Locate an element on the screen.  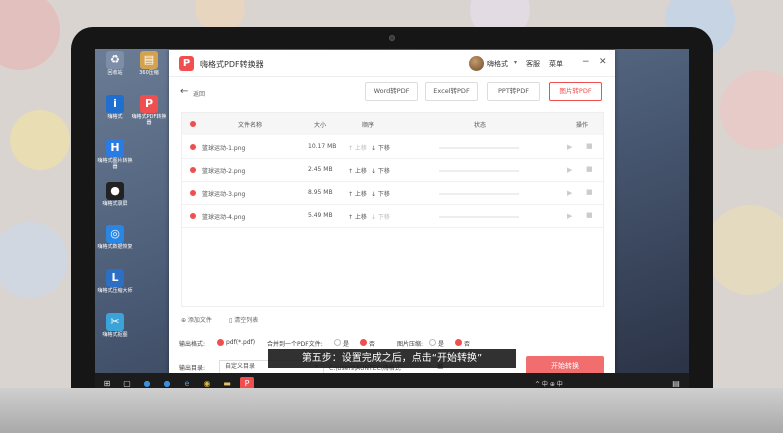
format-label: 输出格式: is located at coordinates (192, 344).